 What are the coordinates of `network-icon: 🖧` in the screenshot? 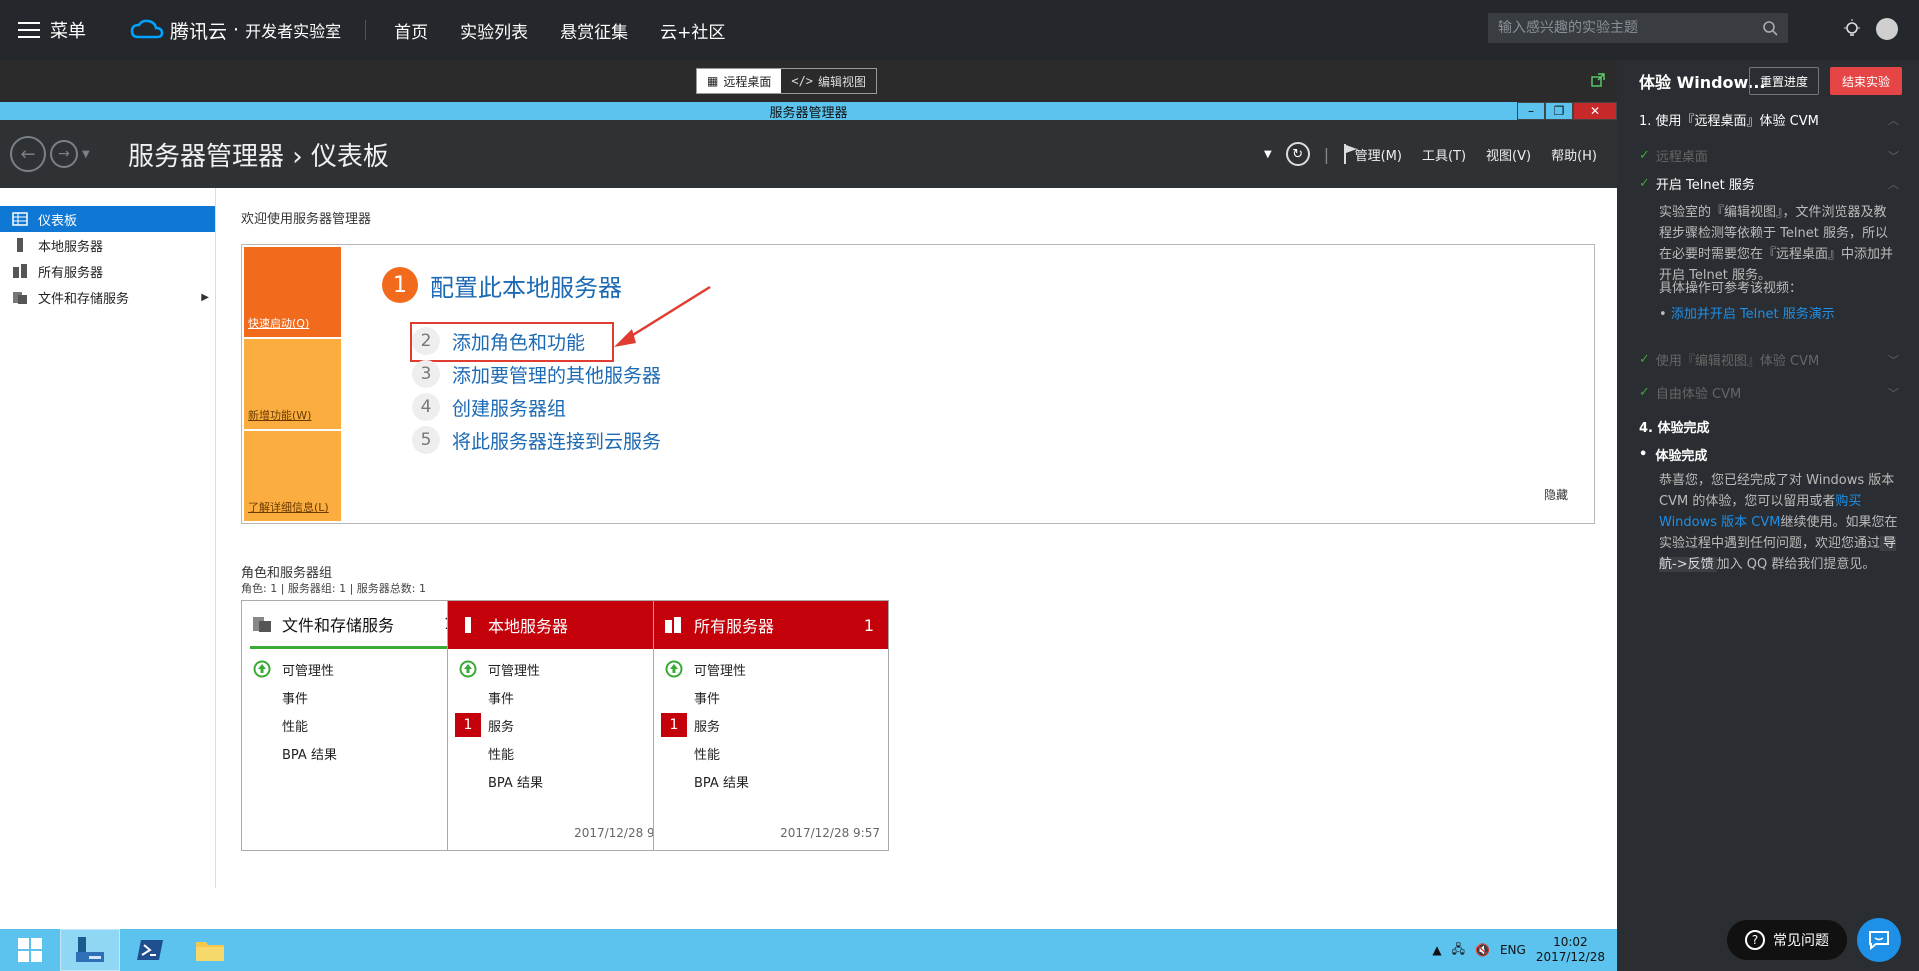 It's located at (1458, 950).